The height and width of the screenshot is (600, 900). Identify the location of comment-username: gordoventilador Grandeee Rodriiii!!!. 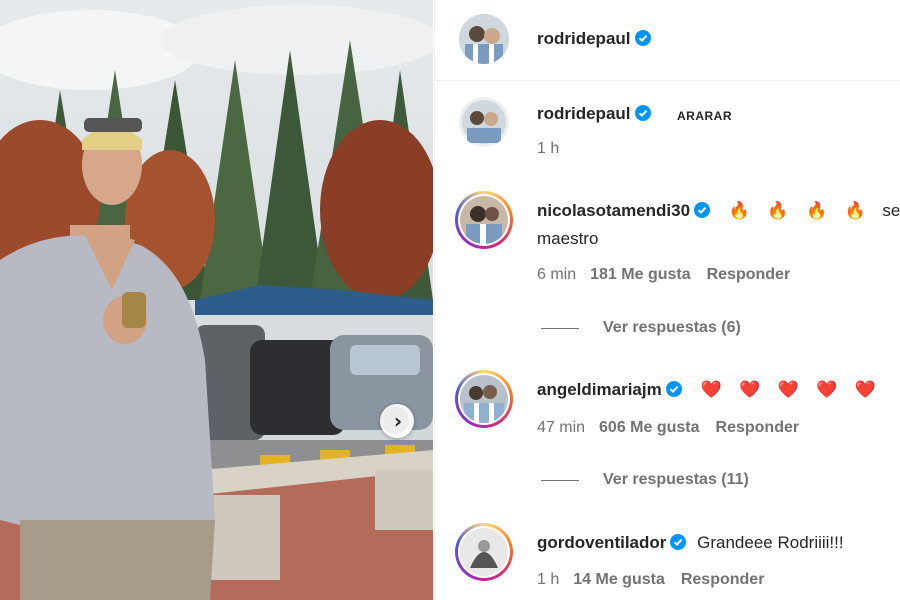
(690, 543).